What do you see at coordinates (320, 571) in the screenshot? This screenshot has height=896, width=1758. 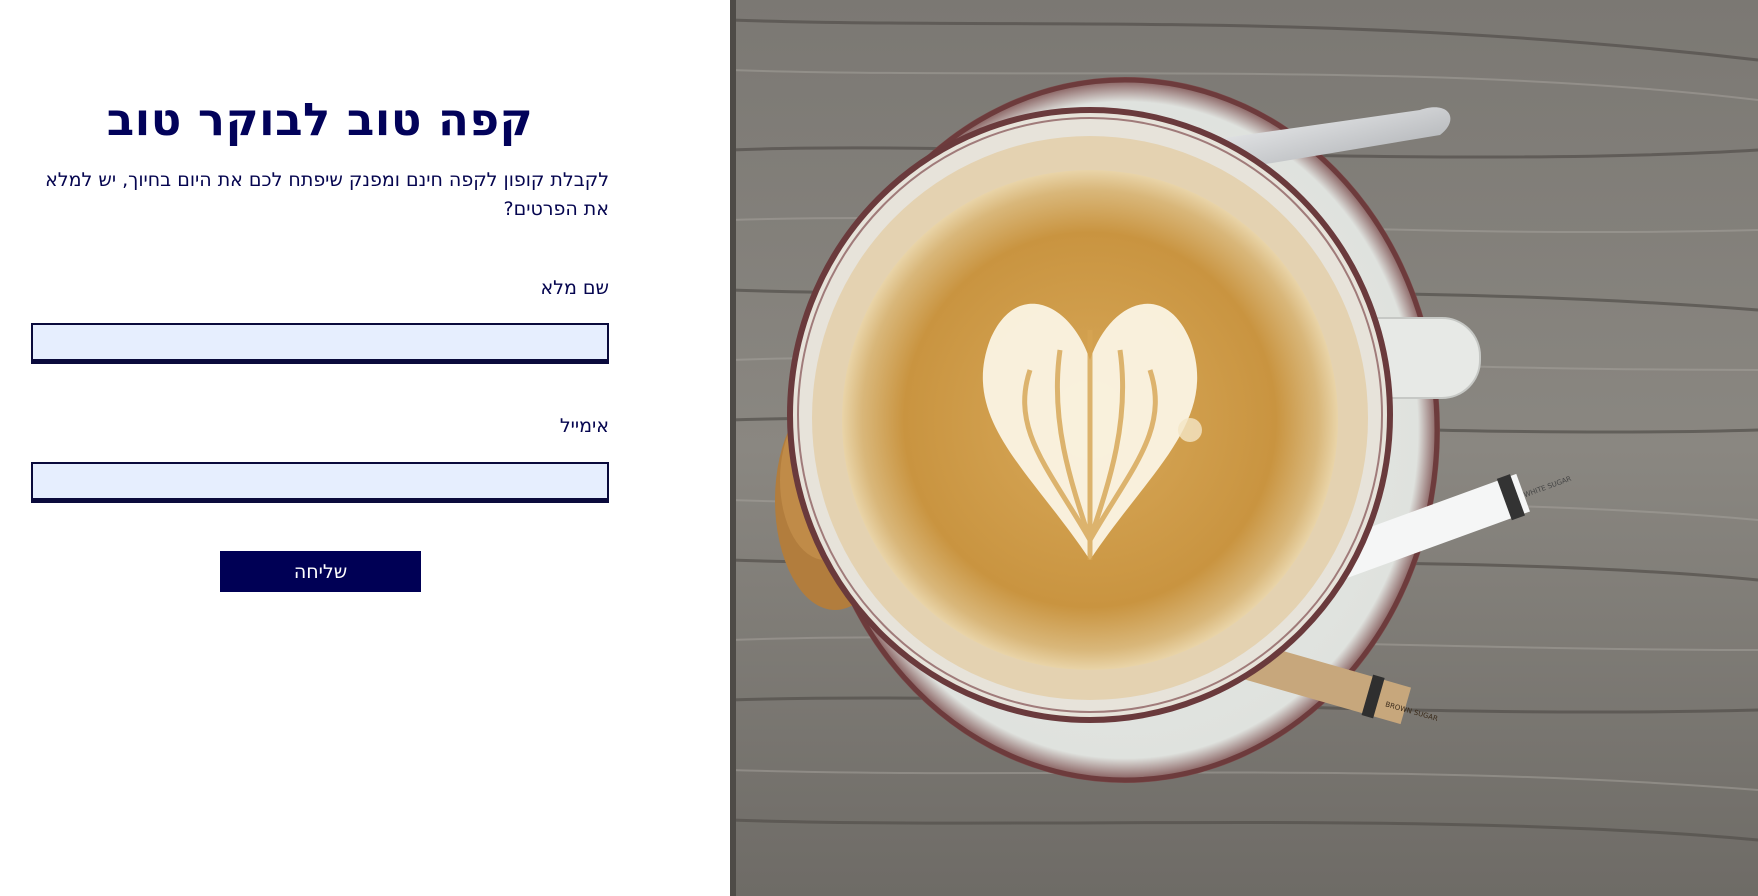 I see `submit-button: שליחה` at bounding box center [320, 571].